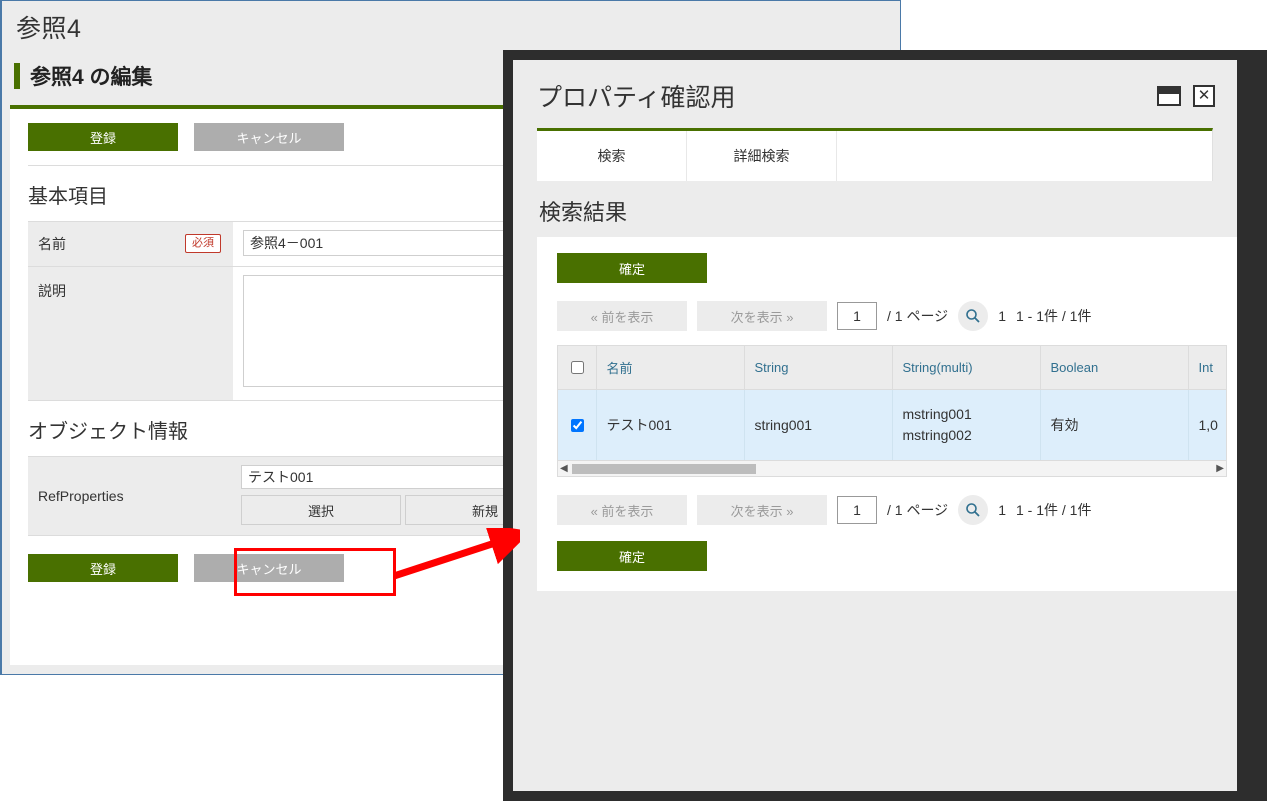 This screenshot has height=801, width=1267. I want to click on cell-string: string001, so click(818, 424).